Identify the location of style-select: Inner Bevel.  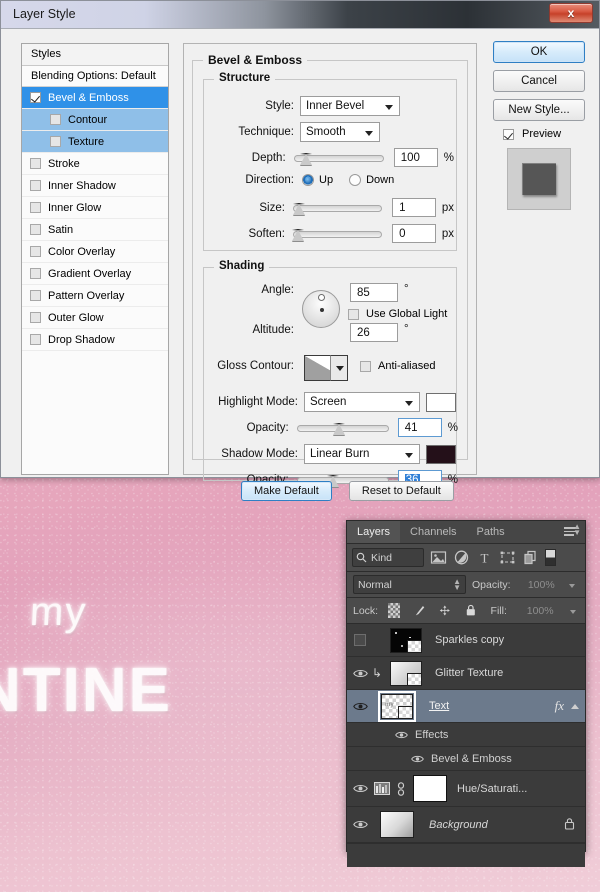
(350, 106).